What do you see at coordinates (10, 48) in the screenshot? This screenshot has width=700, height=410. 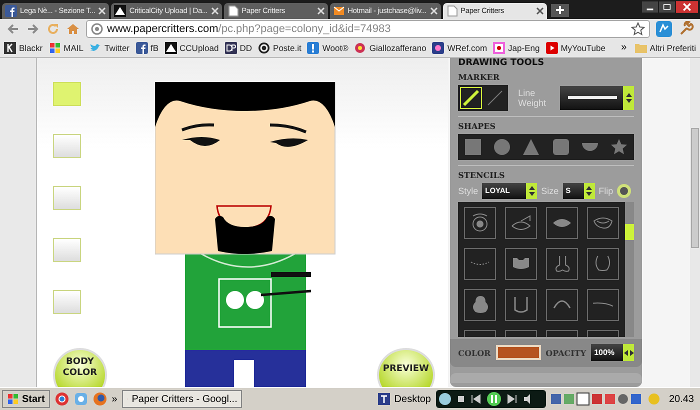 I see `letter-k-icon` at bounding box center [10, 48].